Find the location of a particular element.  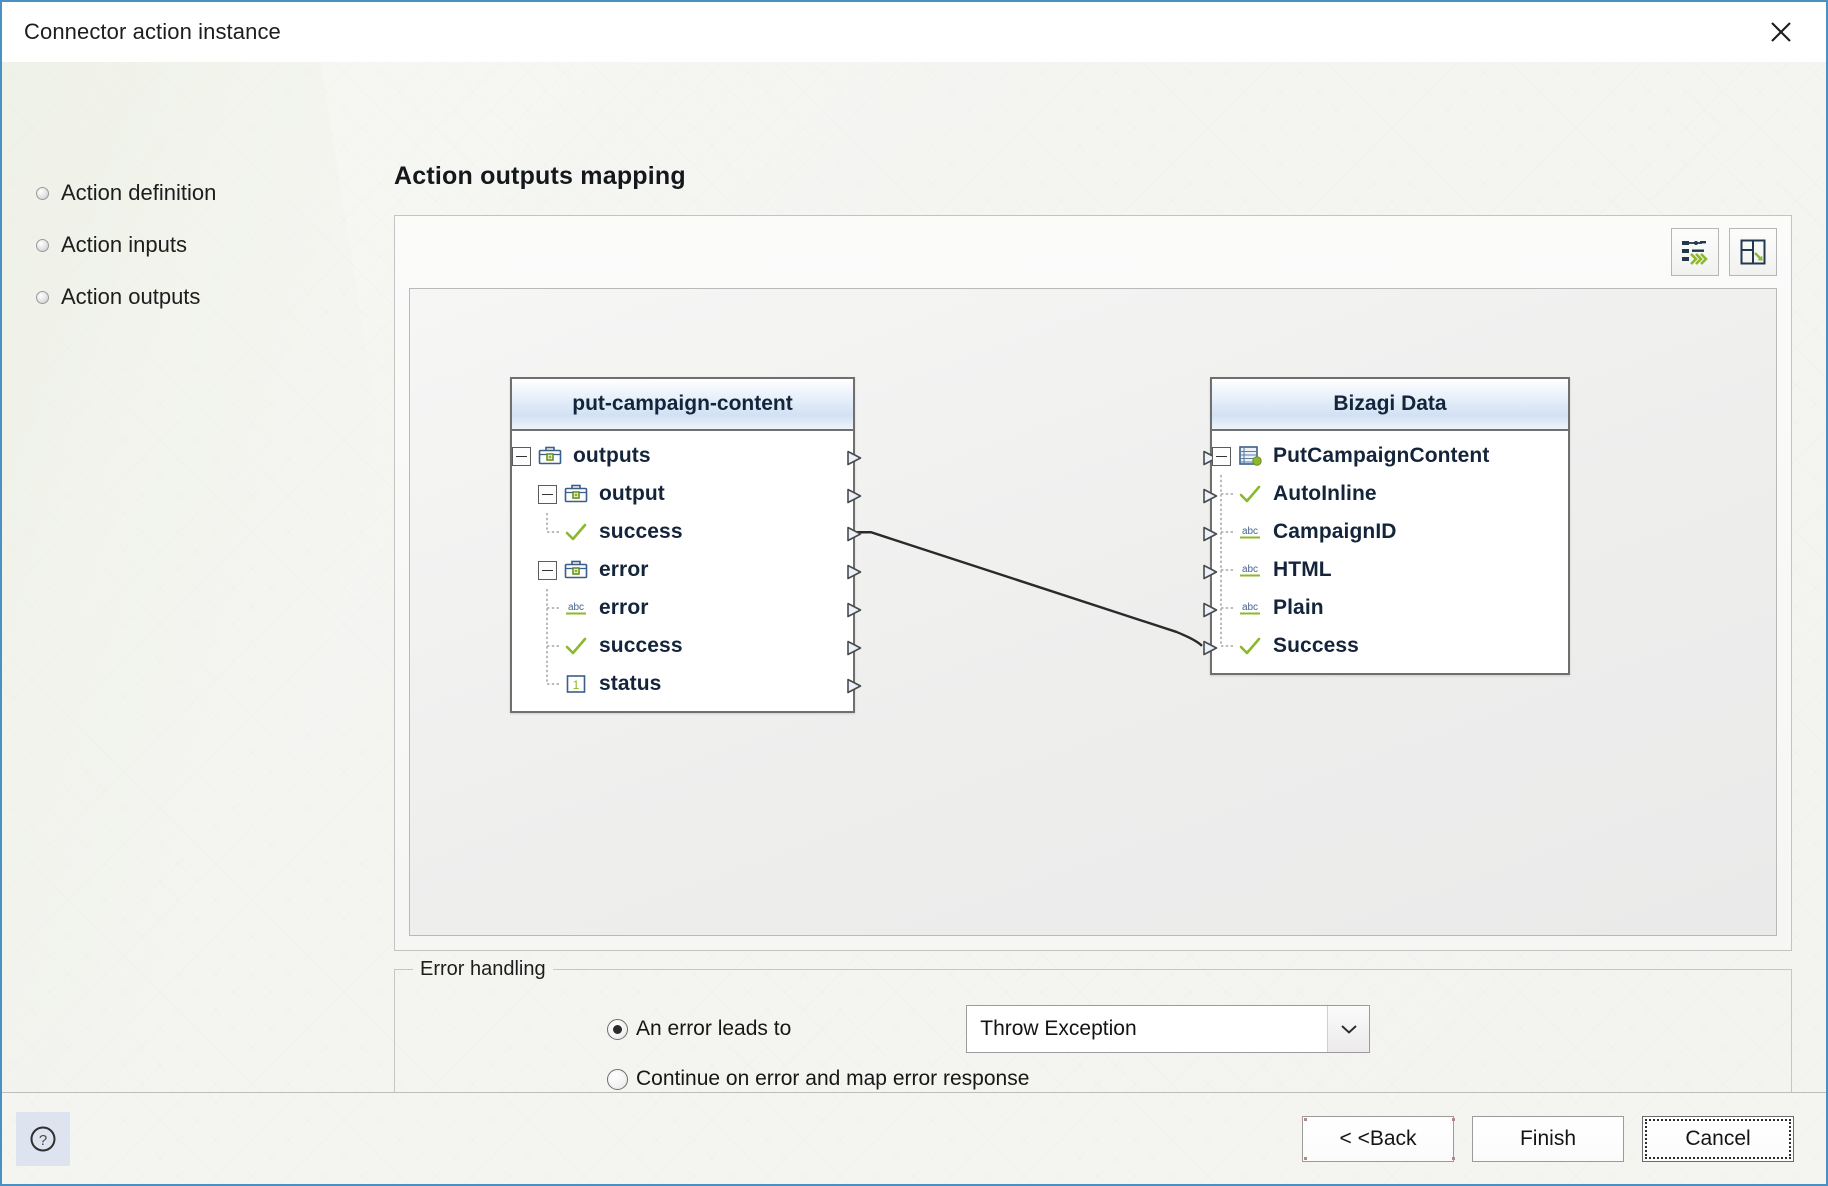

tree-row: PutCampaignContent is located at coordinates (1385, 456).